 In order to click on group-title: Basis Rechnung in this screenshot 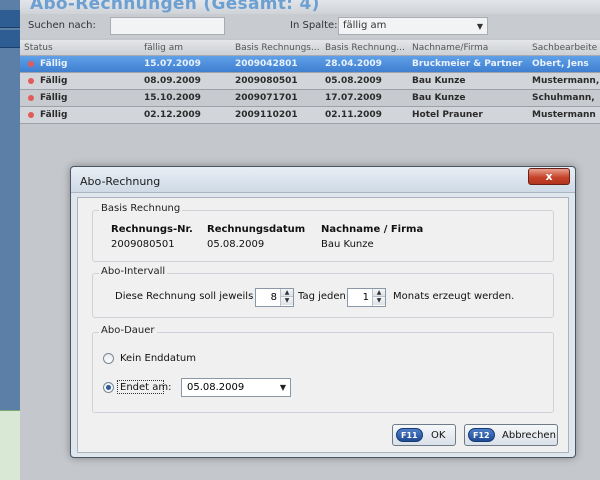, I will do `click(141, 208)`.